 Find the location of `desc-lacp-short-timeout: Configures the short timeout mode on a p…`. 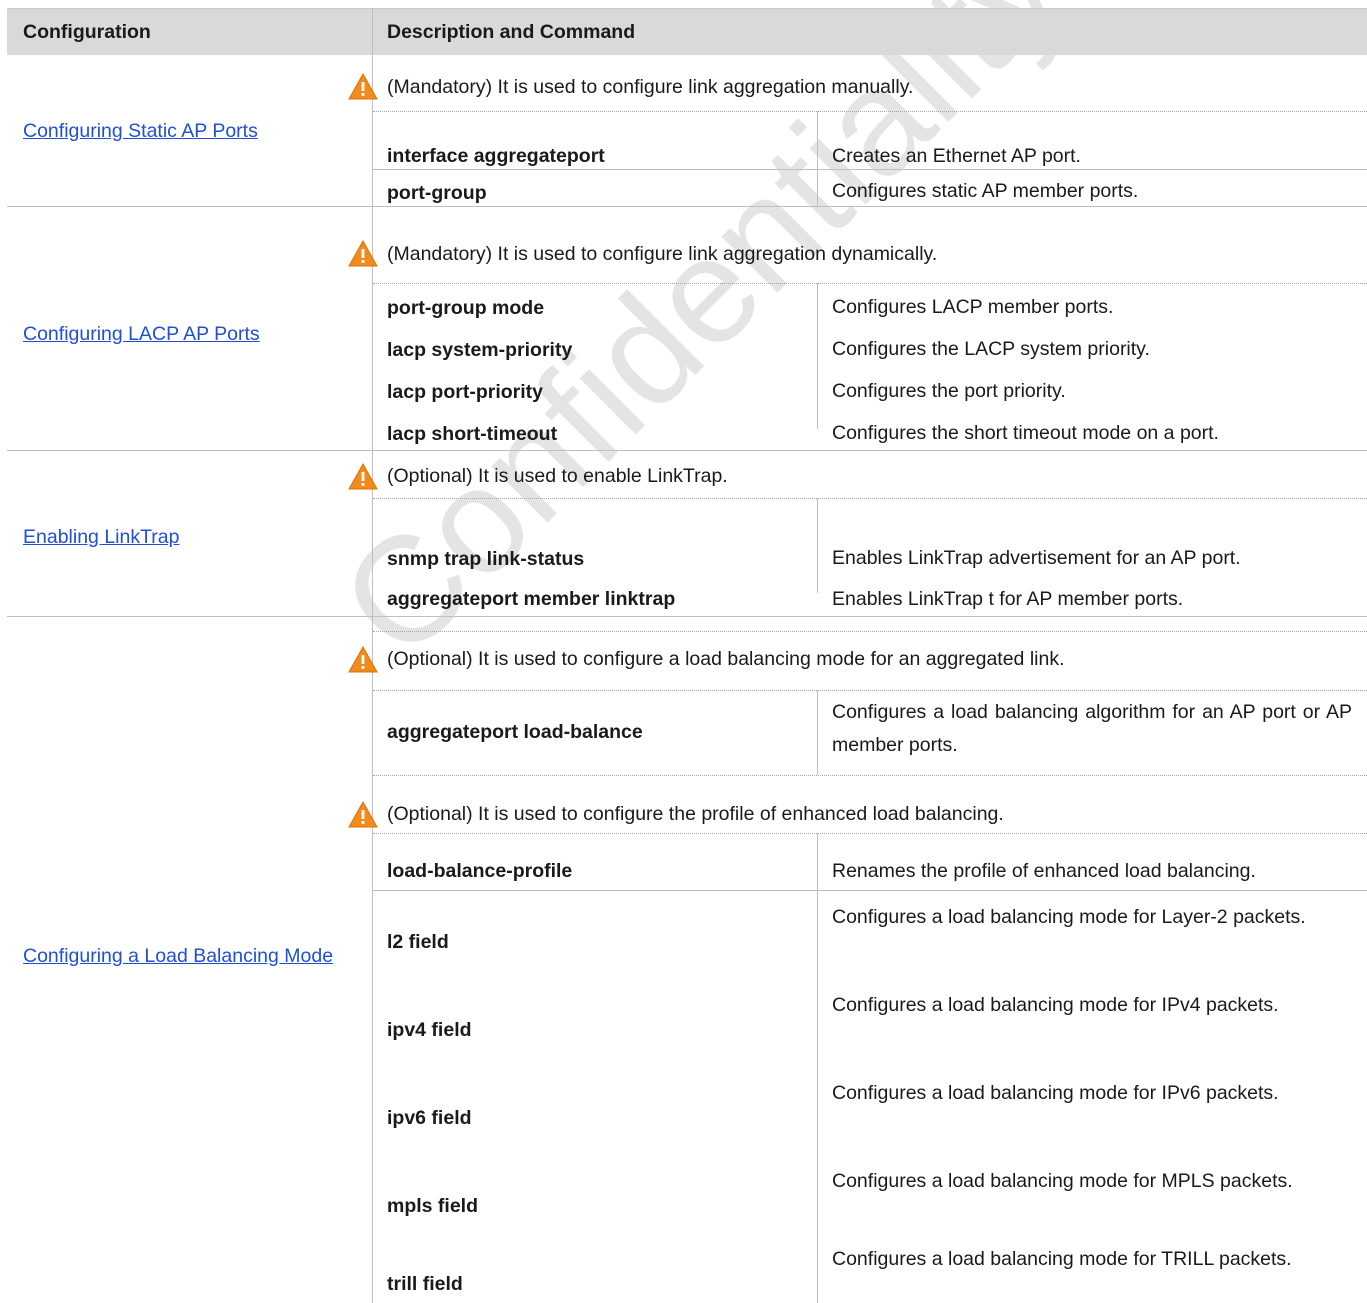

desc-lacp-short-timeout: Configures the short timeout mode on a p… is located at coordinates (1025, 433).